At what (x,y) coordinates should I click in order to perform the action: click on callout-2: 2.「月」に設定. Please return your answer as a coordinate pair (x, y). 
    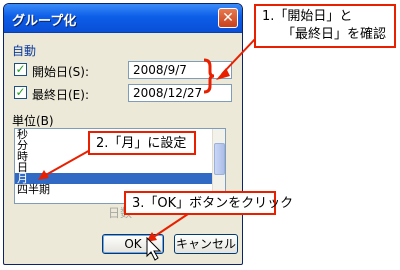
    Looking at the image, I should click on (142, 143).